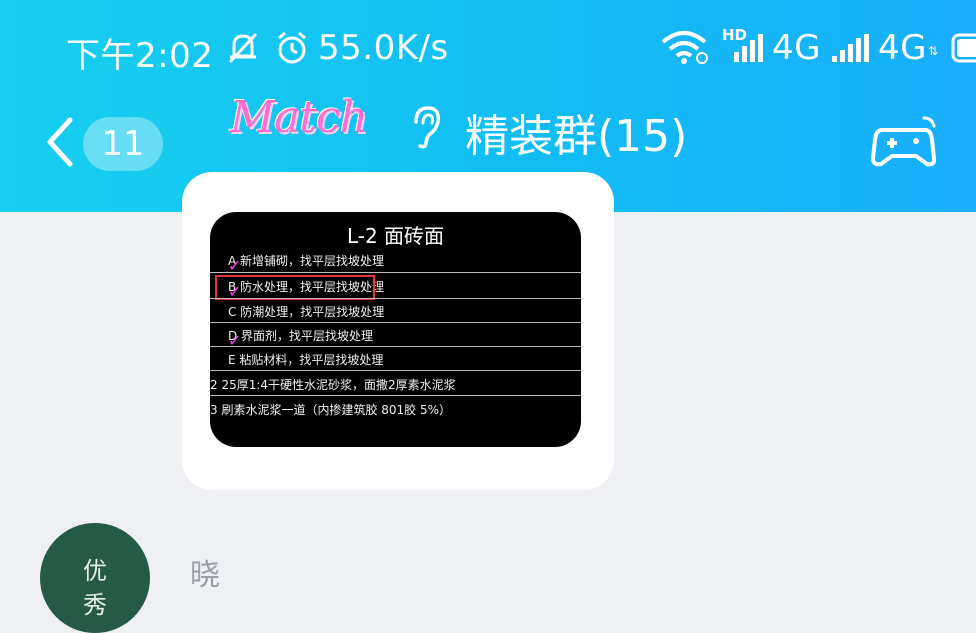 The height and width of the screenshot is (633, 976). What do you see at coordinates (306, 261) in the screenshot?
I see `image-line: A 新增铺砌，找平层找坡处理` at bounding box center [306, 261].